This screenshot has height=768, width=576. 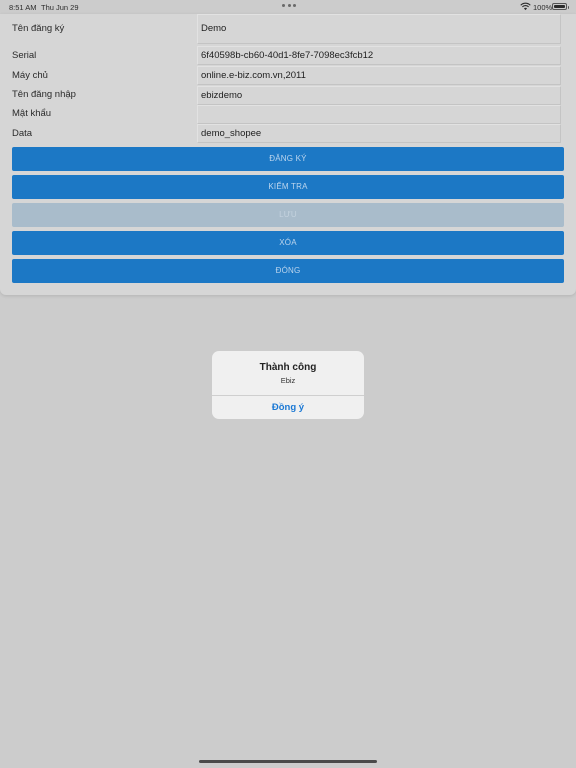 I want to click on password-field, so click(x=379, y=114).